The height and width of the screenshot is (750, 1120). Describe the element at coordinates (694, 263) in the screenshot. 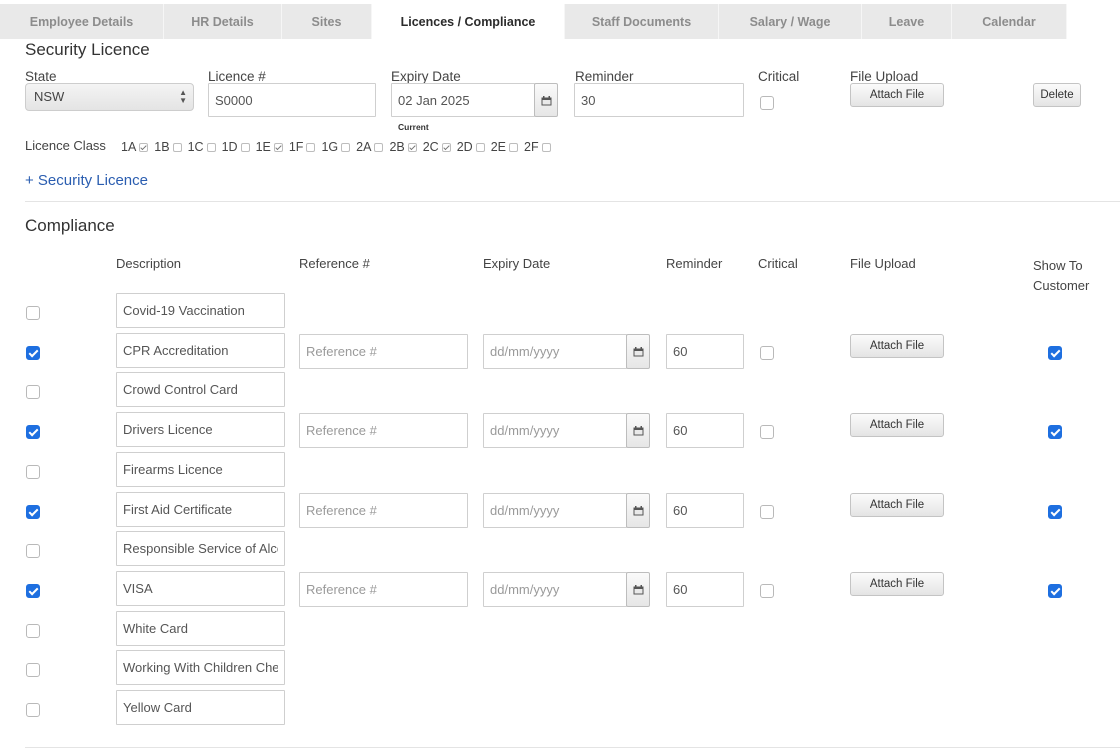

I see `column-reminder: Reminder` at that location.